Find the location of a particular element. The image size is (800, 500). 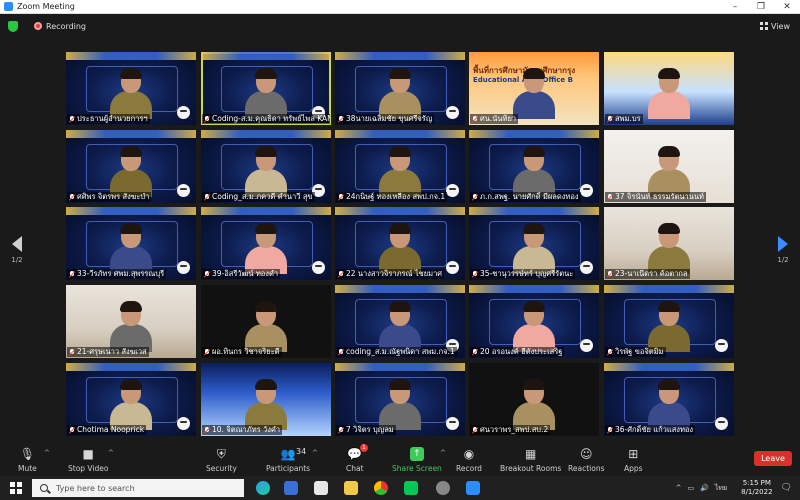

breakout-rooms-icon: ▦ is located at coordinates (530, 454).